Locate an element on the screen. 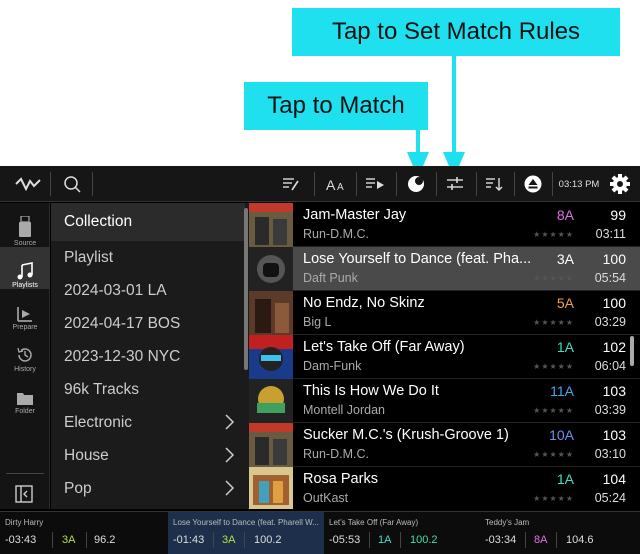 The height and width of the screenshot is (554, 640). nav-item-2024-04-17-bos: 2024-04-17 BOS is located at coordinates (148, 323).